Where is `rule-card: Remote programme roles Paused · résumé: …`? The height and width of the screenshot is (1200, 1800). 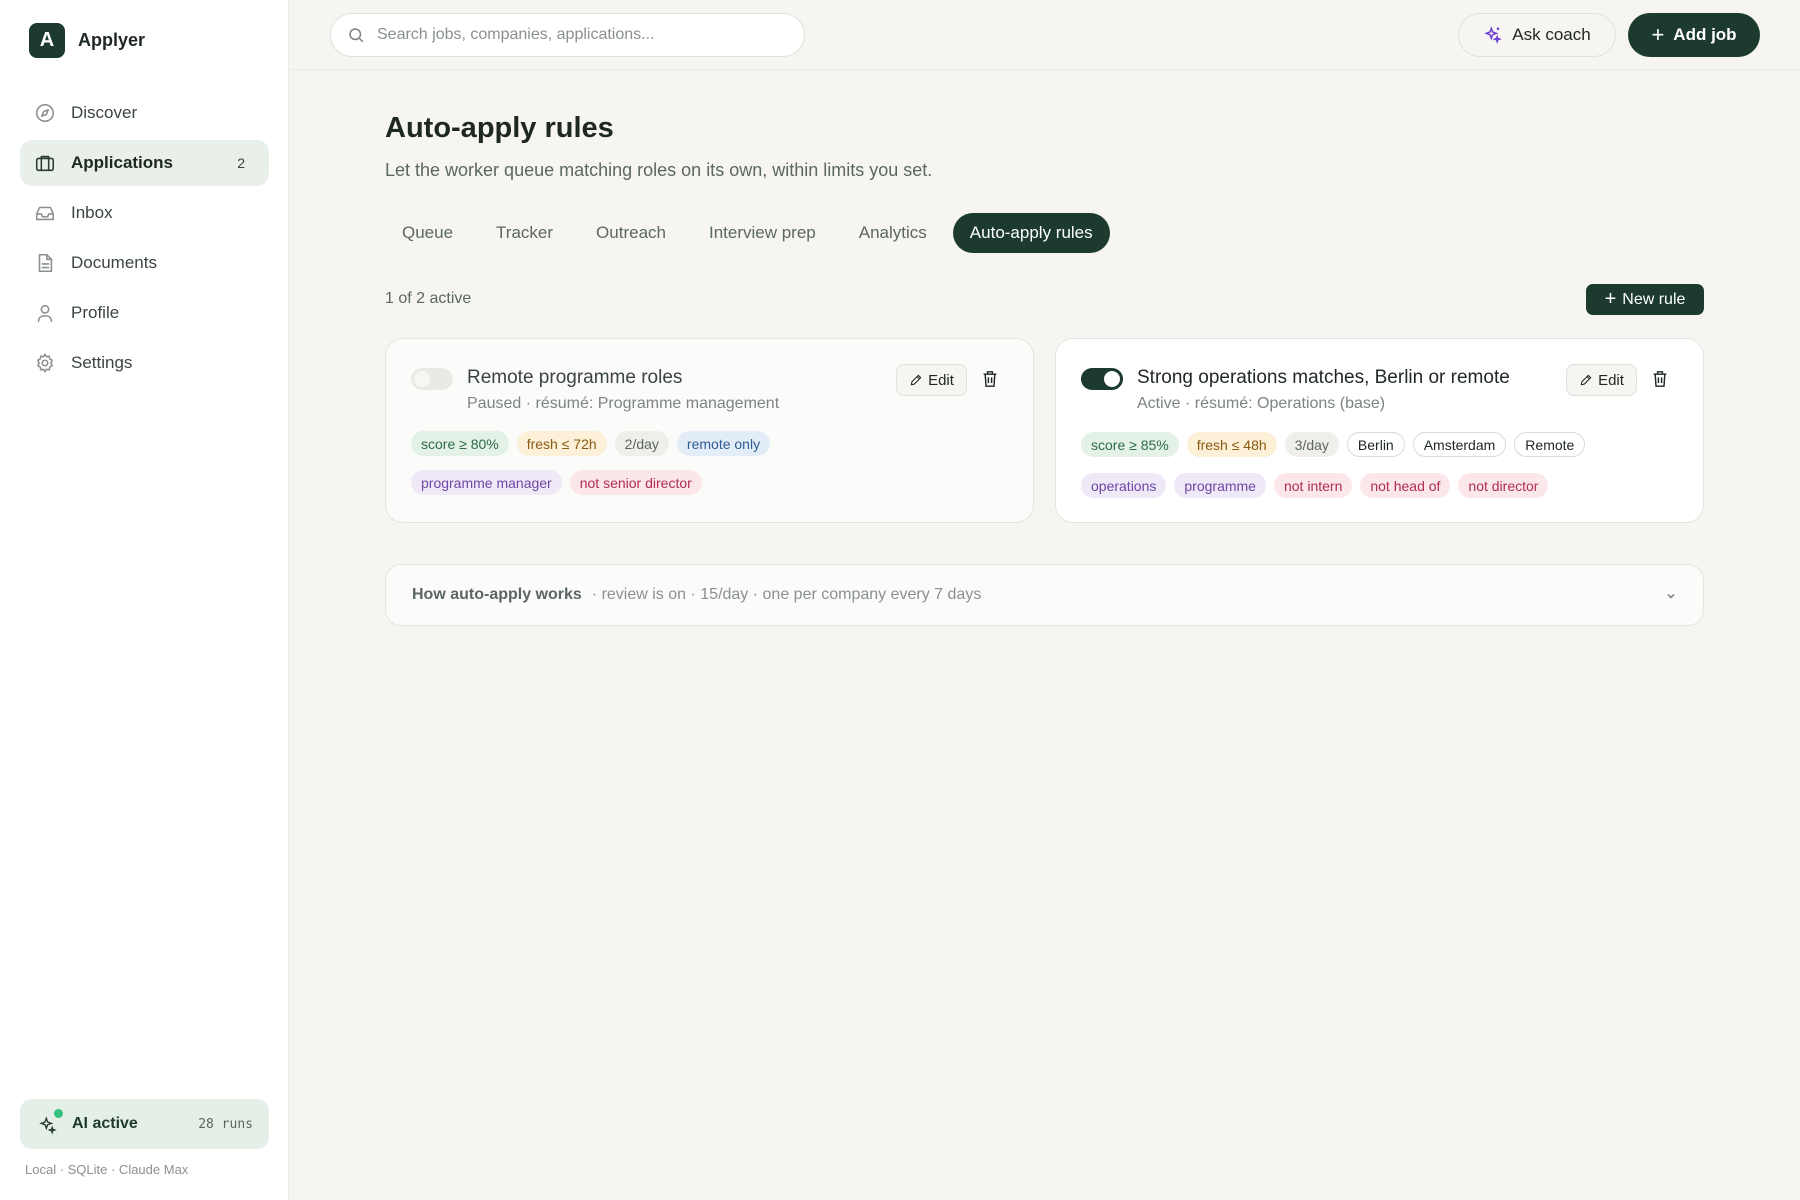
rule-card: Remote programme roles Paused · résumé: … is located at coordinates (709, 430).